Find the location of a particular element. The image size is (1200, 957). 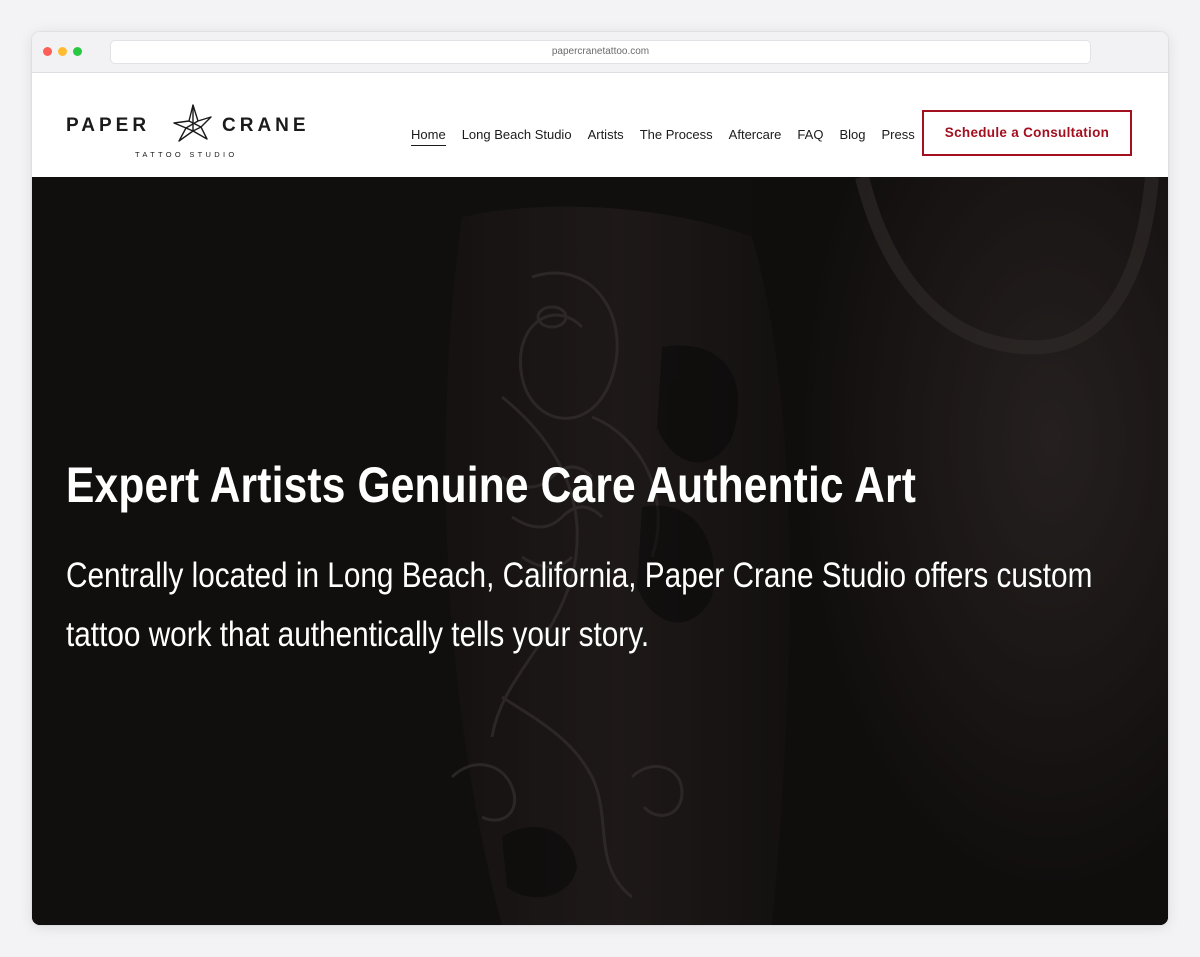

nav-item-home: Home is located at coordinates (428, 136).